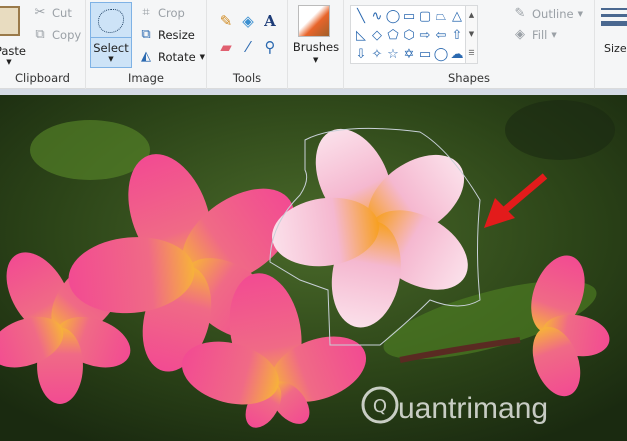  I want to click on copy-button: ⧉ Copy, so click(56, 35).